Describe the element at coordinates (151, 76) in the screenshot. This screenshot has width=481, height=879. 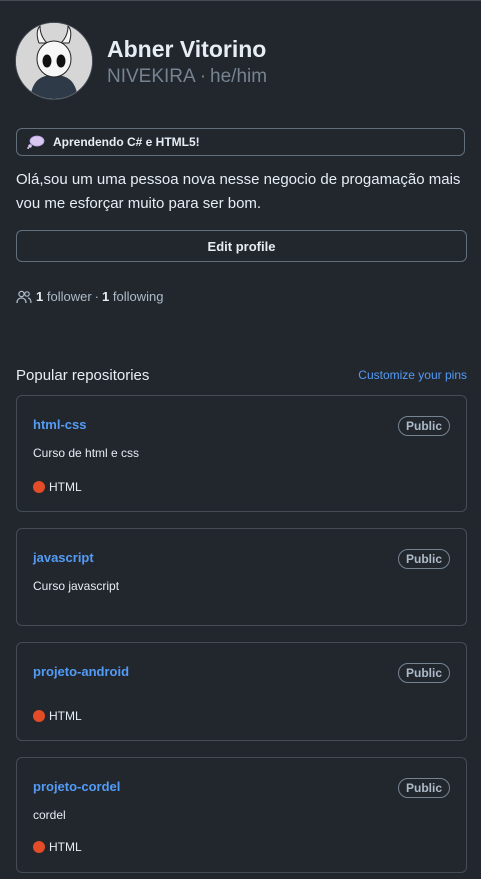
I see `username: NIVEKIRA` at that location.